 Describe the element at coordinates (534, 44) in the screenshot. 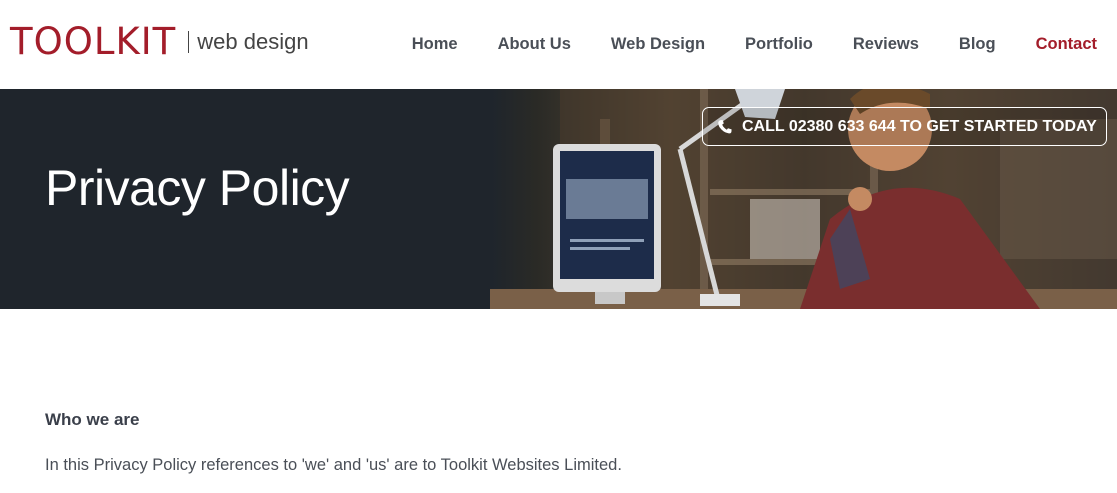

I see `nav-about-us: About Us` at that location.